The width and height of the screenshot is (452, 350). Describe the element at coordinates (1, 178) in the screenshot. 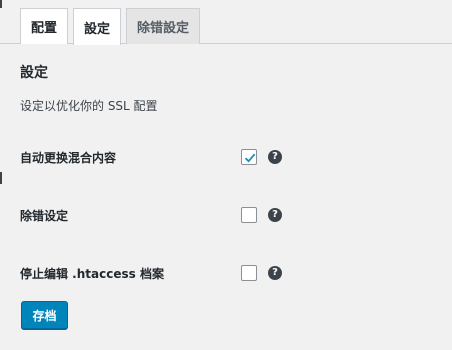

I see `left-edge-mark-bottom` at that location.